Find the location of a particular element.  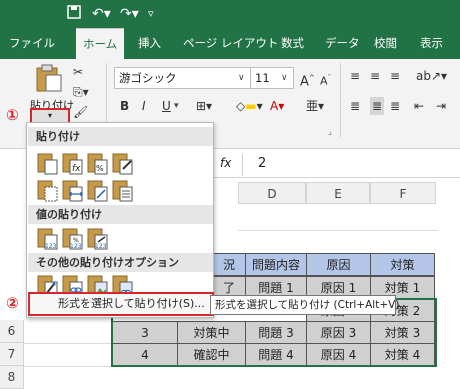

undo-icon: ↶▾ is located at coordinates (101, 14).